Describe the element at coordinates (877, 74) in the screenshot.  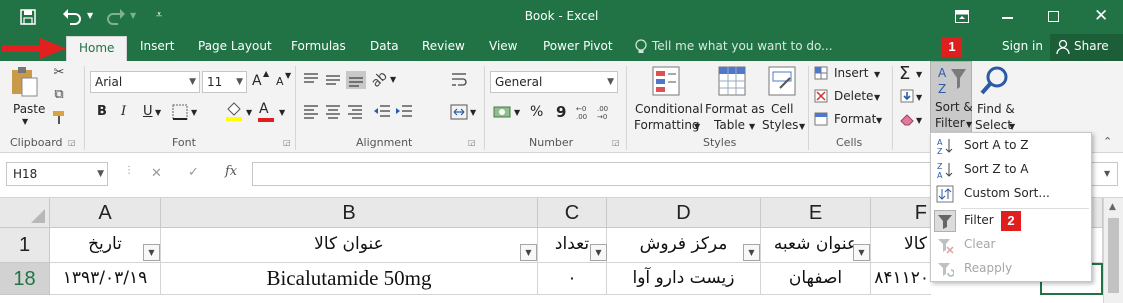
I see `insert-dropdown-icon: ▼` at that location.